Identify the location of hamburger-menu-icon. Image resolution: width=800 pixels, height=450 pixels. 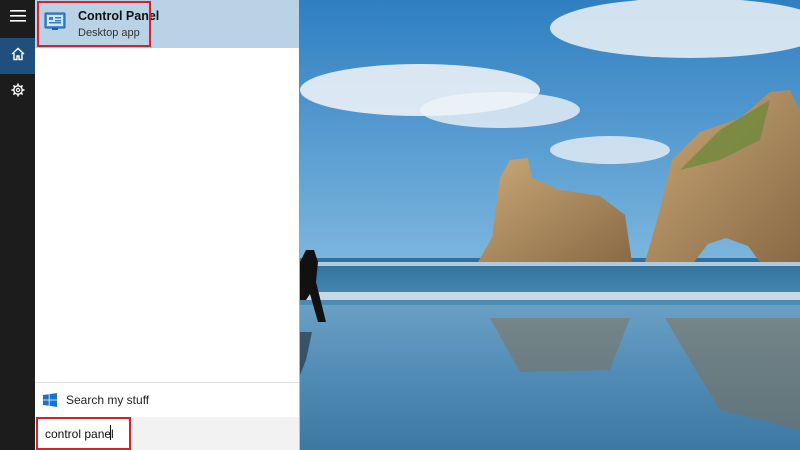
(17, 18).